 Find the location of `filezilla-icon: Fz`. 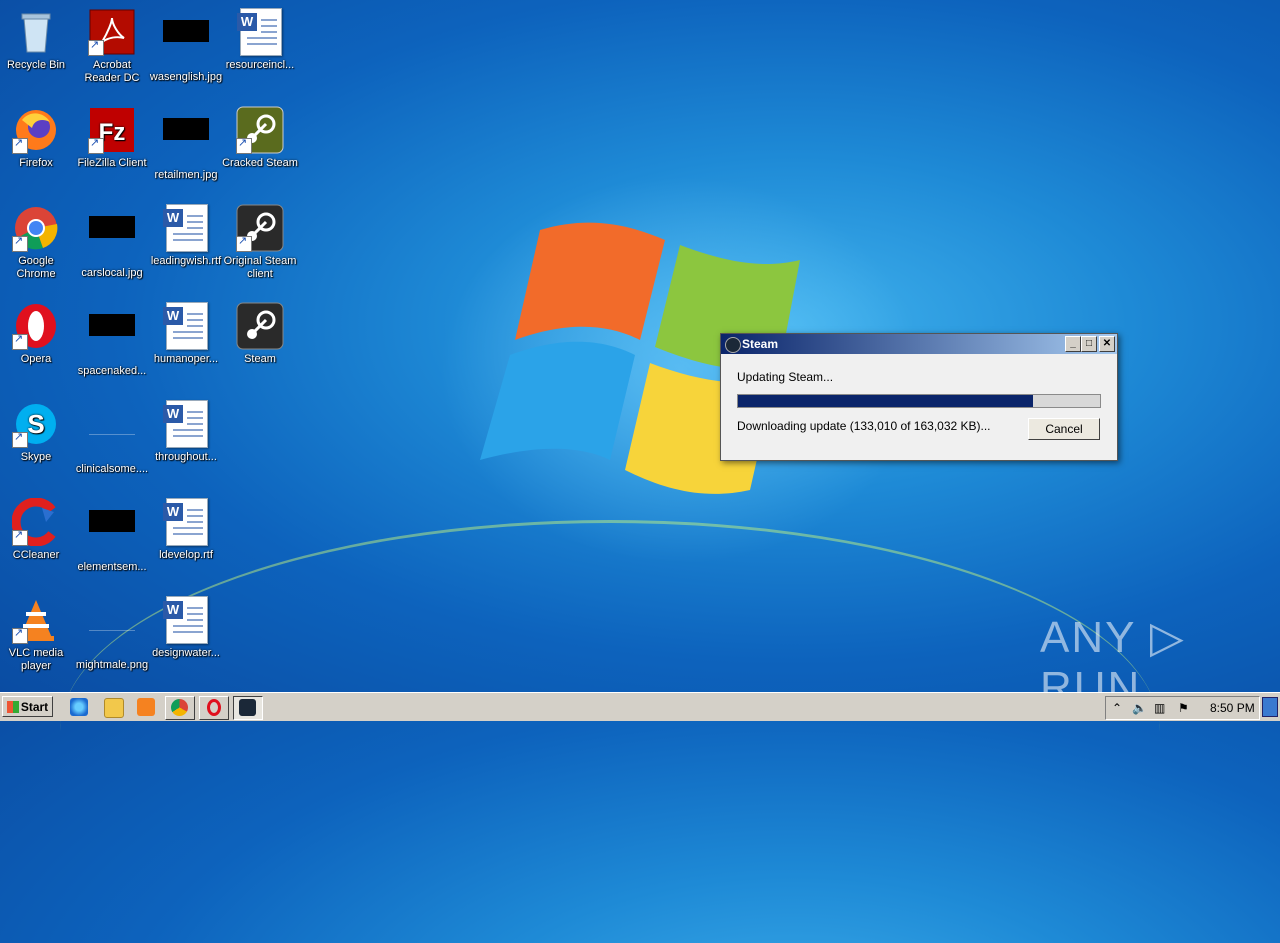

filezilla-icon: Fz is located at coordinates (112, 130).